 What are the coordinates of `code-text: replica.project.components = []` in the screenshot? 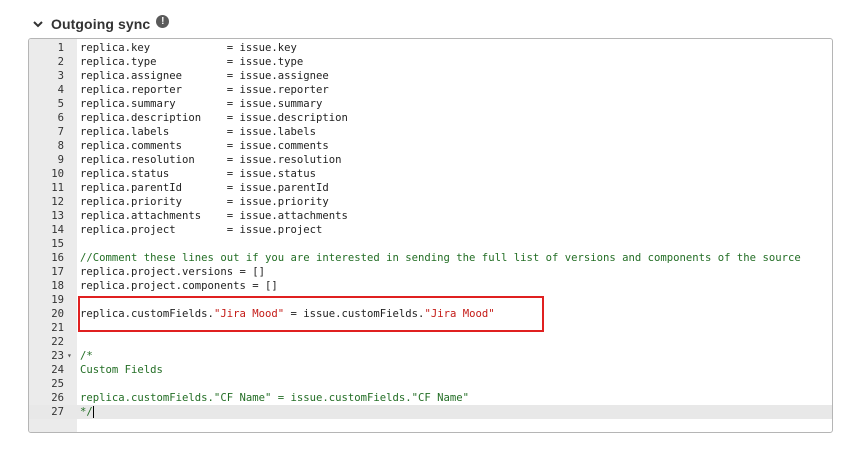 It's located at (179, 286).